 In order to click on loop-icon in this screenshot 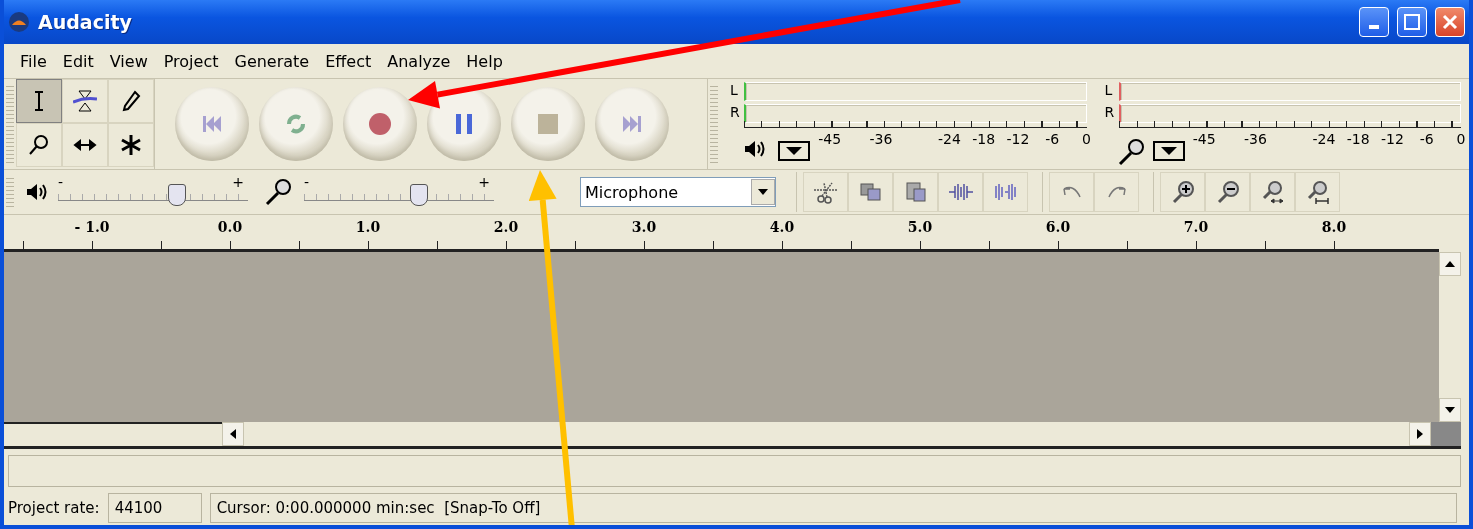, I will do `click(296, 124)`.